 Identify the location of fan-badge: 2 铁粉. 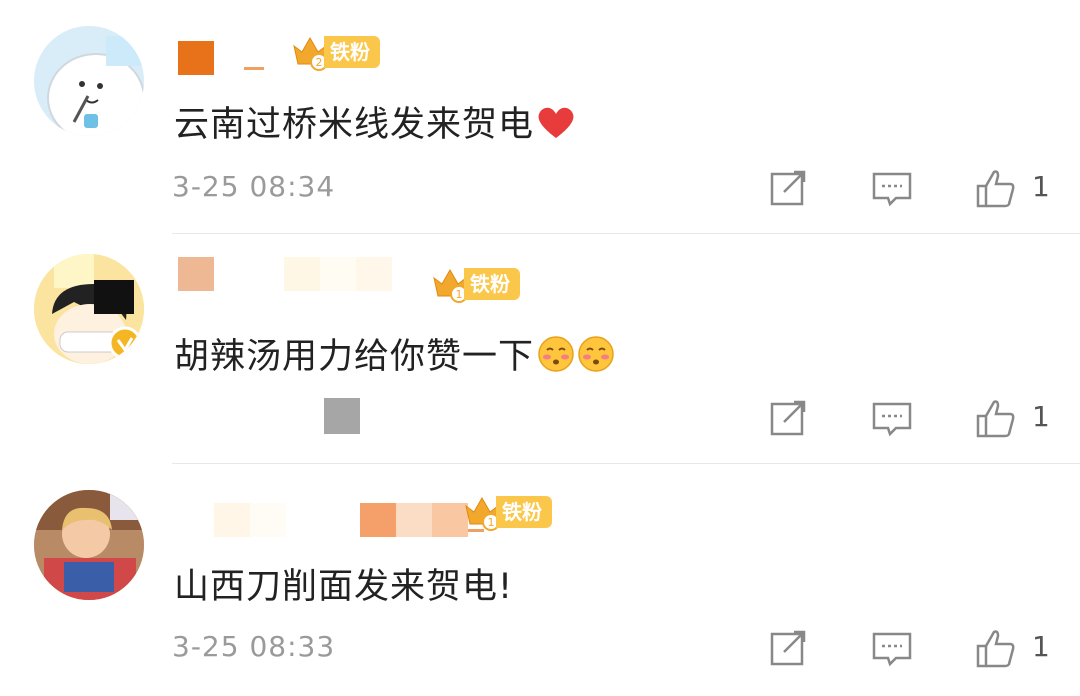
(335, 52).